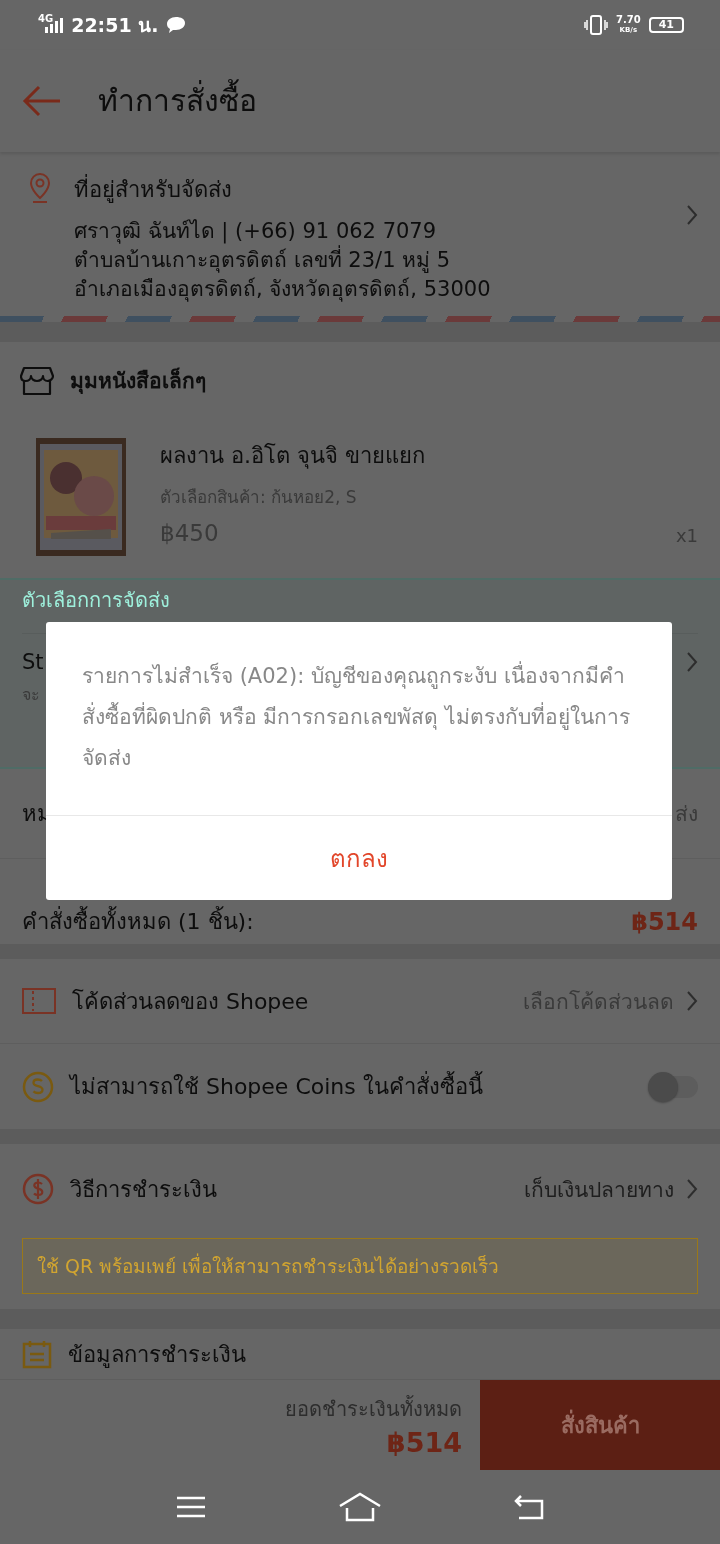 This screenshot has height=1544, width=720. What do you see at coordinates (263, 260) in the screenshot?
I see `address-line: ตำบลบ้านเกาะอุตรดิตถ์ เลขที่ 23/1 หมู่ 5` at bounding box center [263, 260].